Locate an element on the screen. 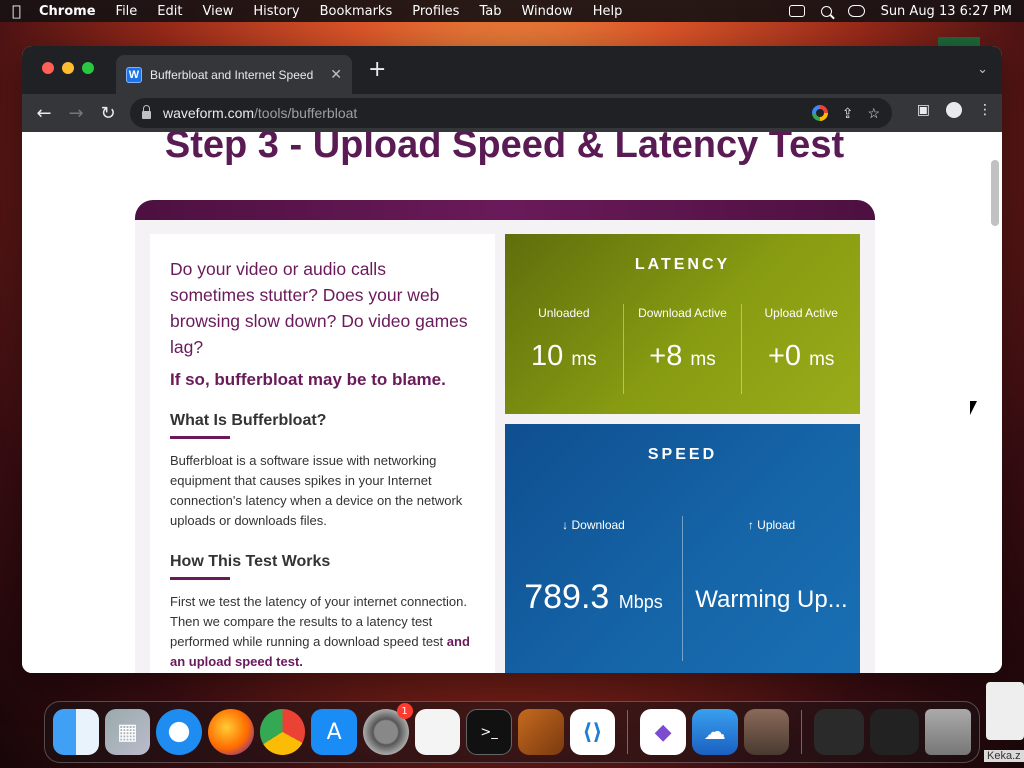  tab-close-icon: ✕ is located at coordinates (336, 74).